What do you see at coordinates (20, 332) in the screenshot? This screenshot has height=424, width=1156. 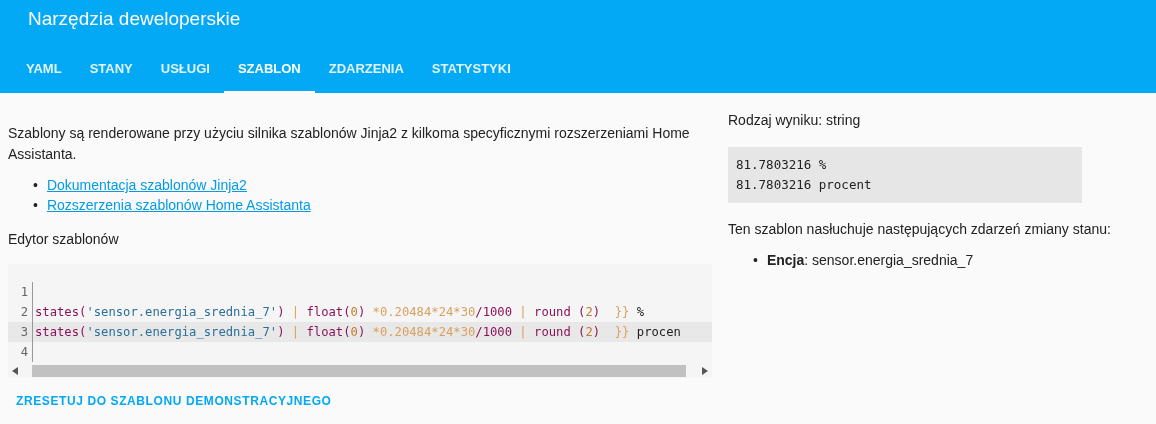 I see `line-number: 3` at bounding box center [20, 332].